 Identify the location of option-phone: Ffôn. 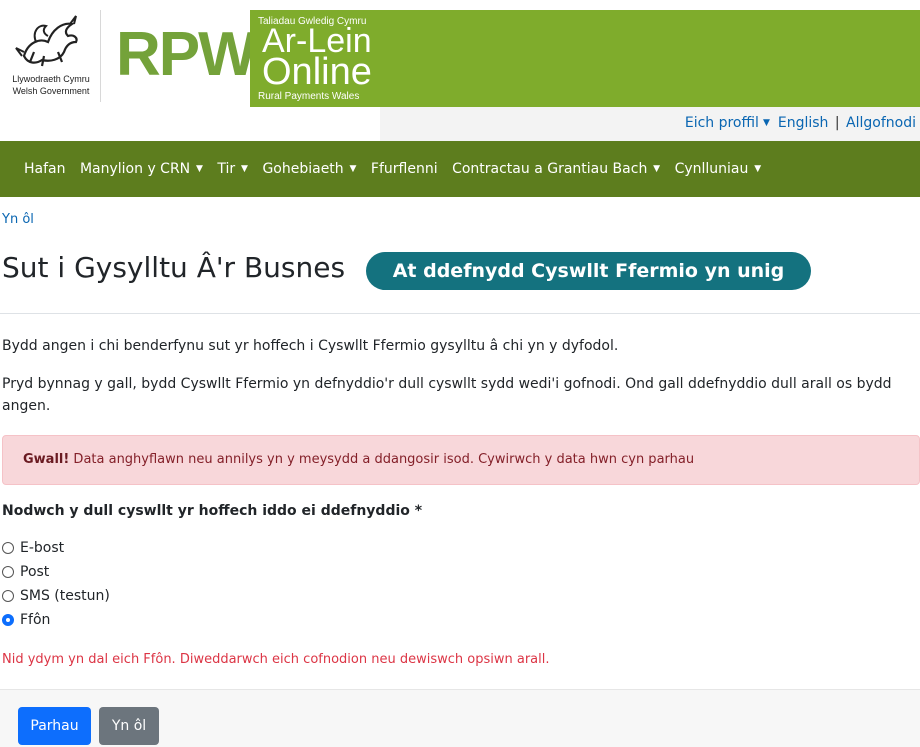
(26, 620).